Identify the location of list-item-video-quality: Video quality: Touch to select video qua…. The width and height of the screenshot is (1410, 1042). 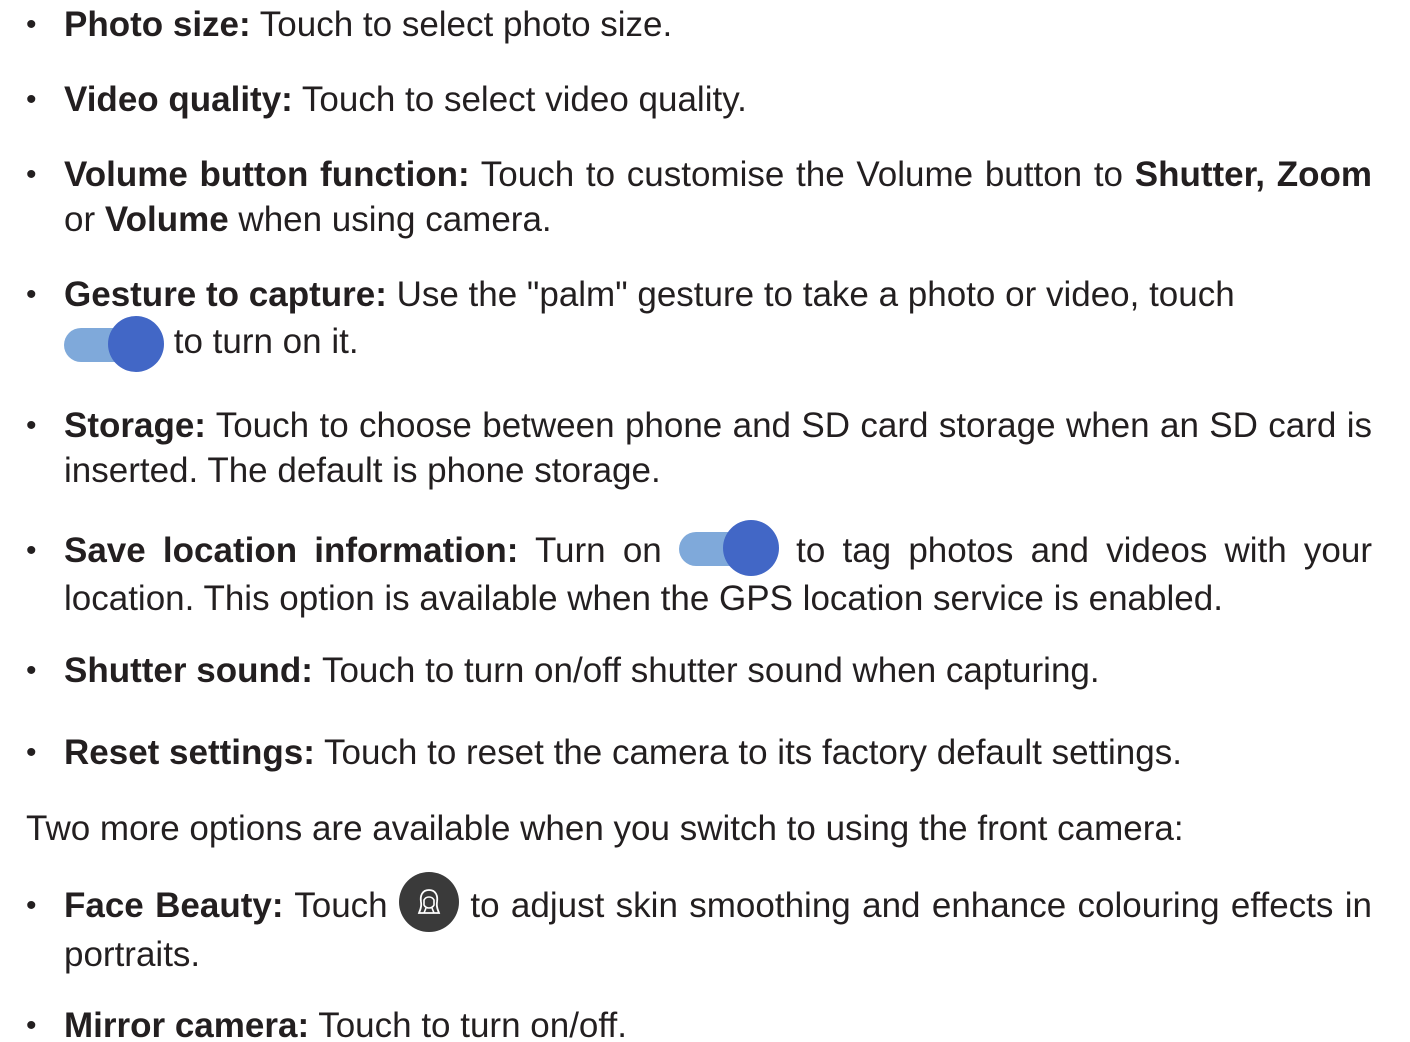
(718, 99).